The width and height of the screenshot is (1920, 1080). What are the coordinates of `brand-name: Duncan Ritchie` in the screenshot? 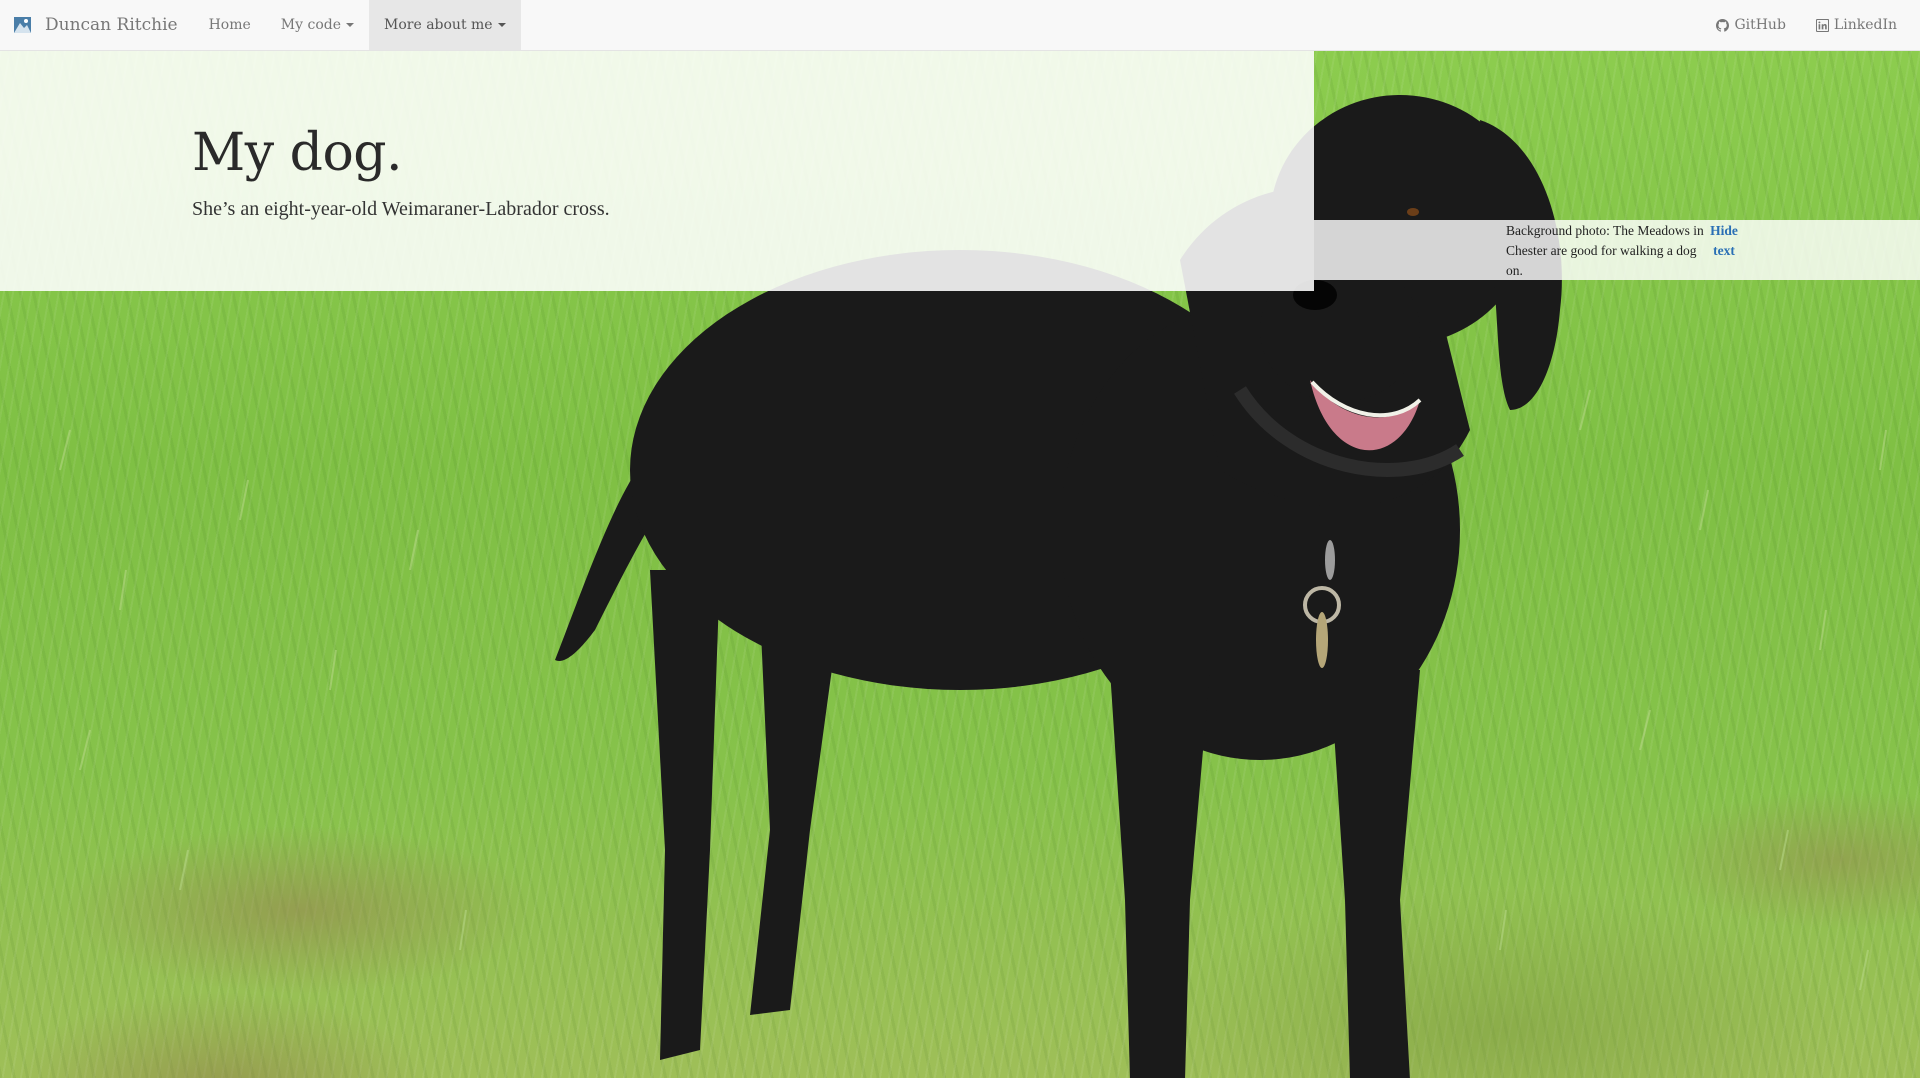 It's located at (111, 25).